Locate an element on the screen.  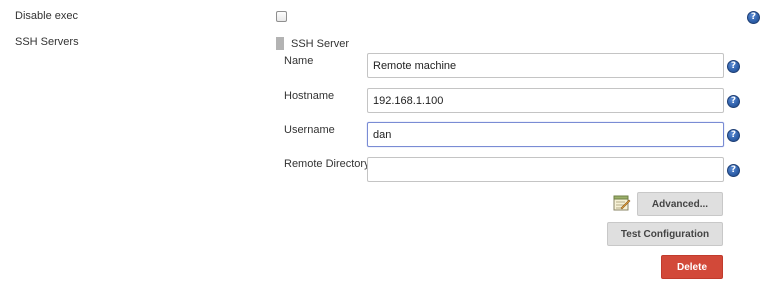
hostname-help-icon: ? is located at coordinates (733, 101).